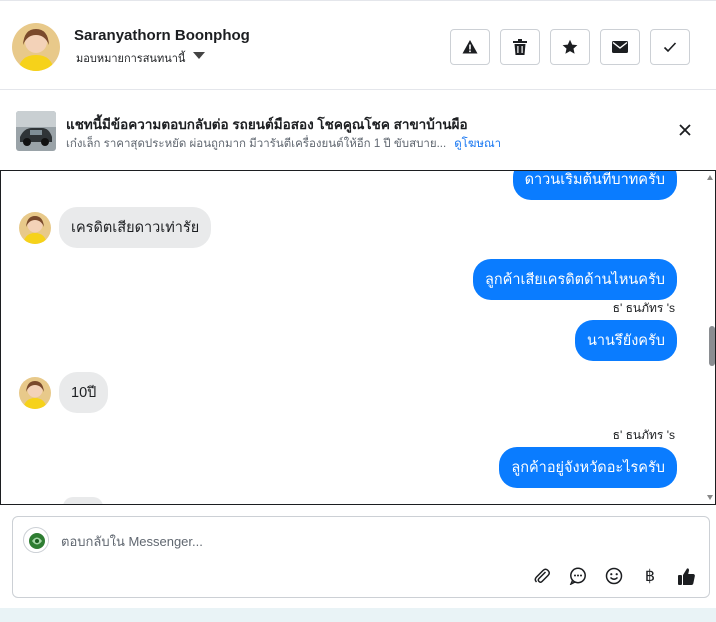 Image resolution: width=716 pixels, height=622 pixels. I want to click on message-bubble-outgoing: ดาวนเริ่มต้นที่บาทครับ, so click(594, 185).